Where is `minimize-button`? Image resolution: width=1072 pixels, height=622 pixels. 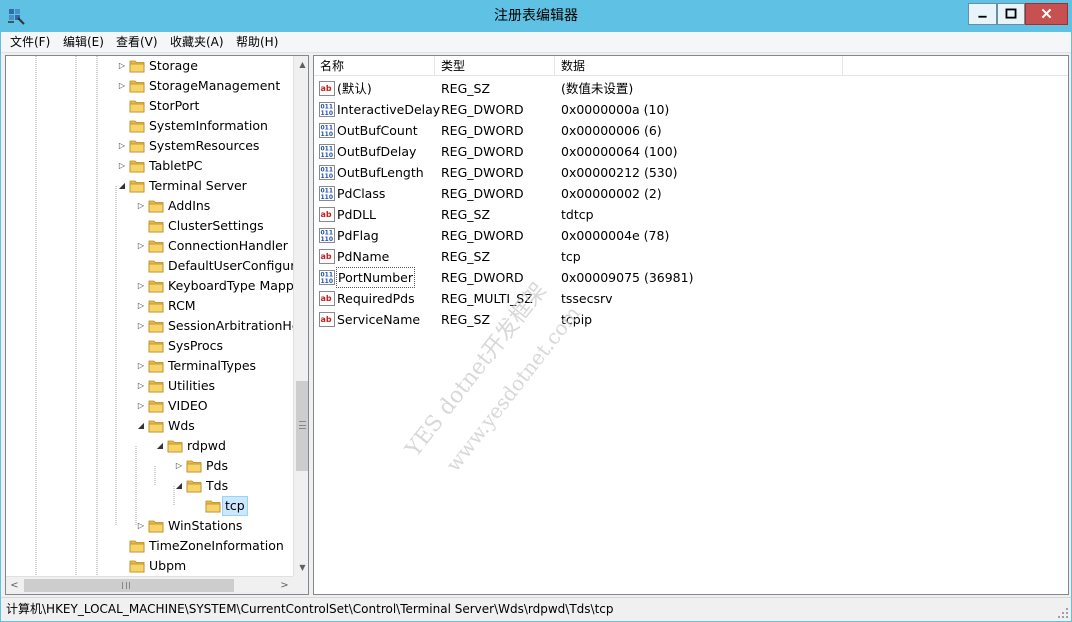 minimize-button is located at coordinates (982, 14).